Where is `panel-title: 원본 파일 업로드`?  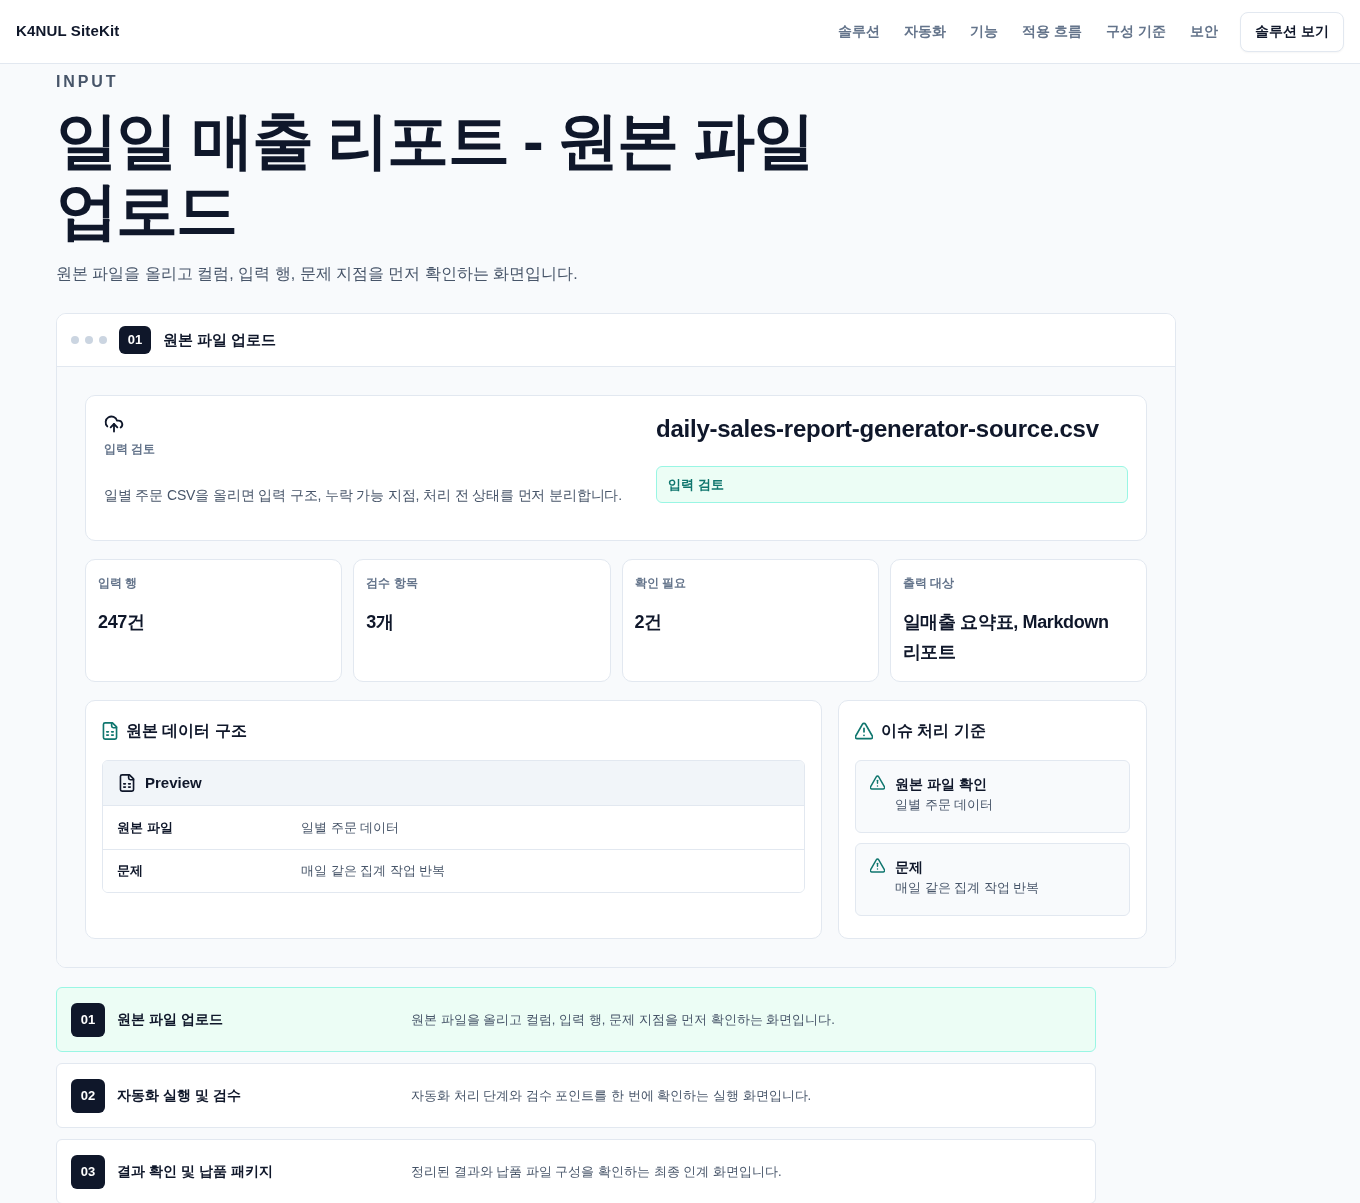
panel-title: 원본 파일 업로드 is located at coordinates (220, 339).